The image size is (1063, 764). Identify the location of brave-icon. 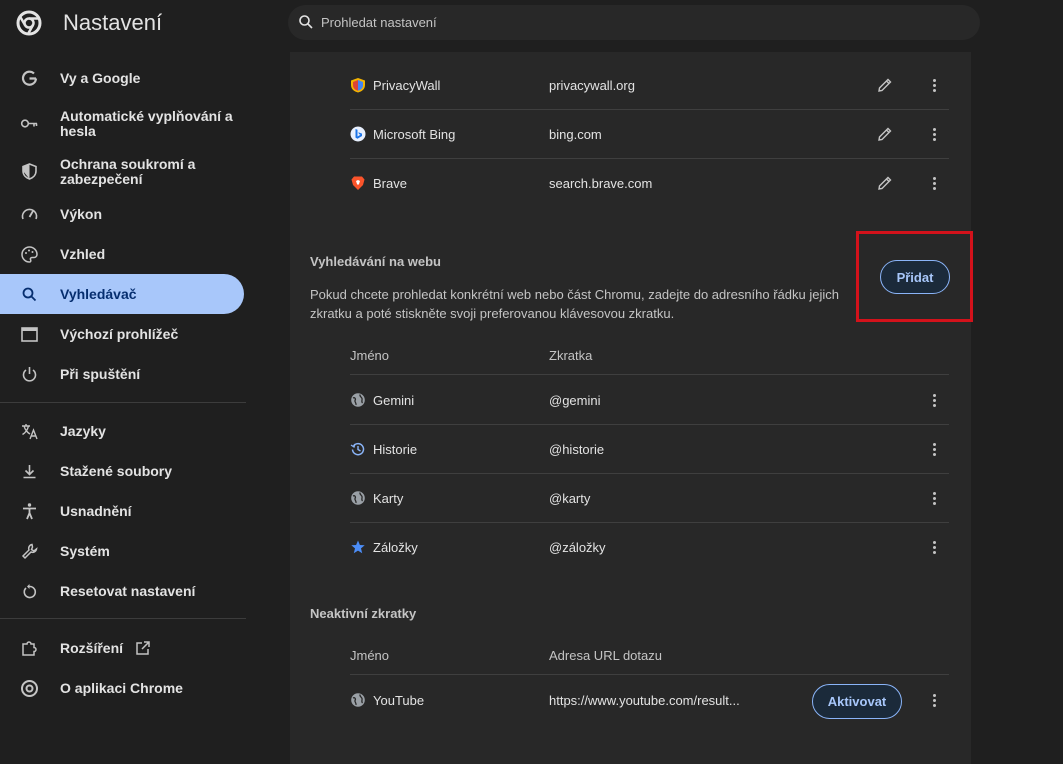
(358, 183).